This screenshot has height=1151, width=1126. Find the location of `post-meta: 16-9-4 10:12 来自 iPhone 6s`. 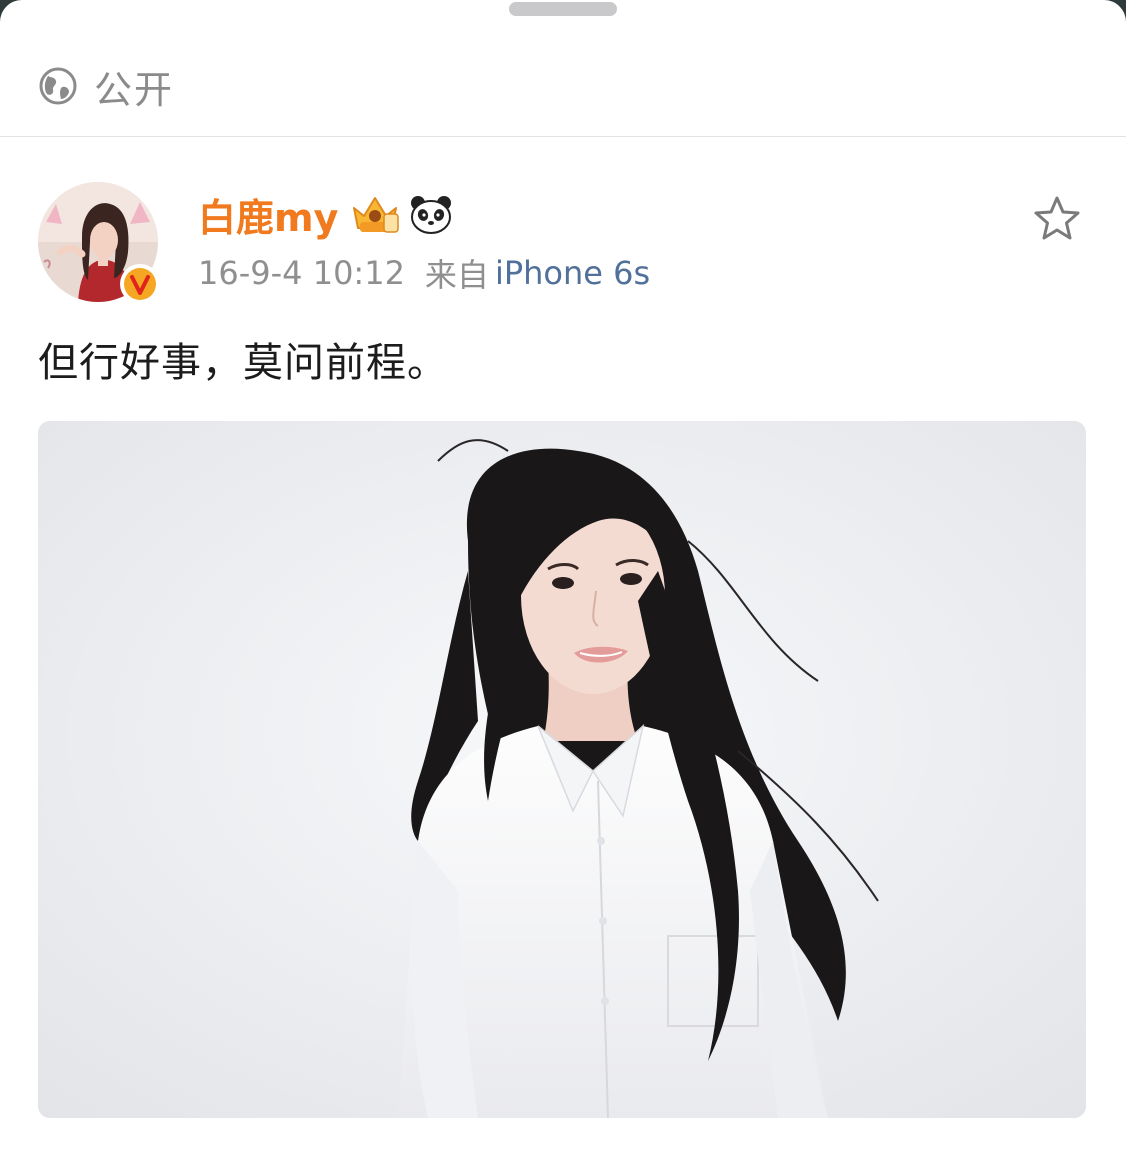

post-meta: 16-9-4 10:12 来自 iPhone 6s is located at coordinates (424, 273).